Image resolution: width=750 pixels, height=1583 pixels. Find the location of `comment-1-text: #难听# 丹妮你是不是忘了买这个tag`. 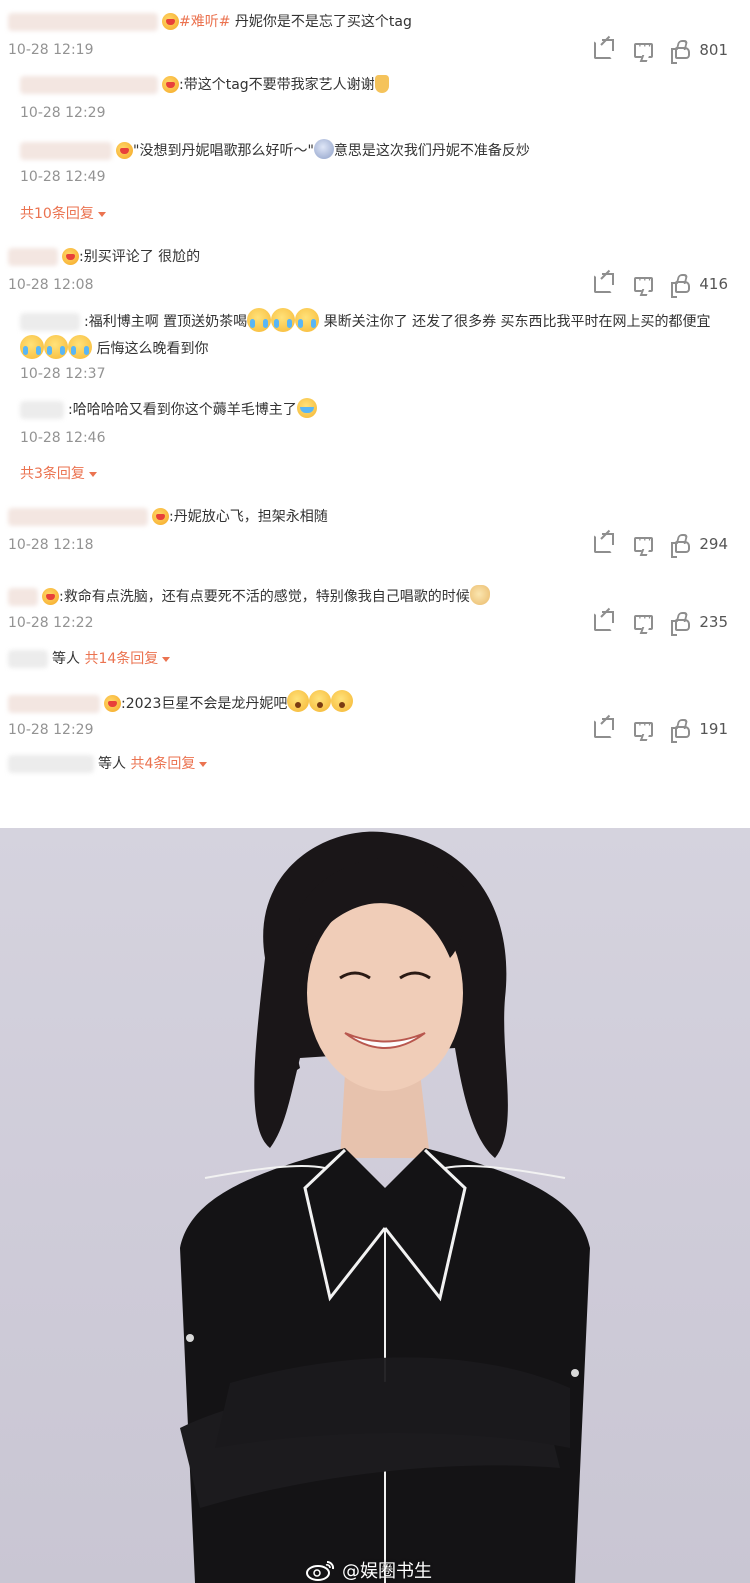

comment-1-text: #难听# 丹妮你是不是忘了买这个tag is located at coordinates (210, 22).